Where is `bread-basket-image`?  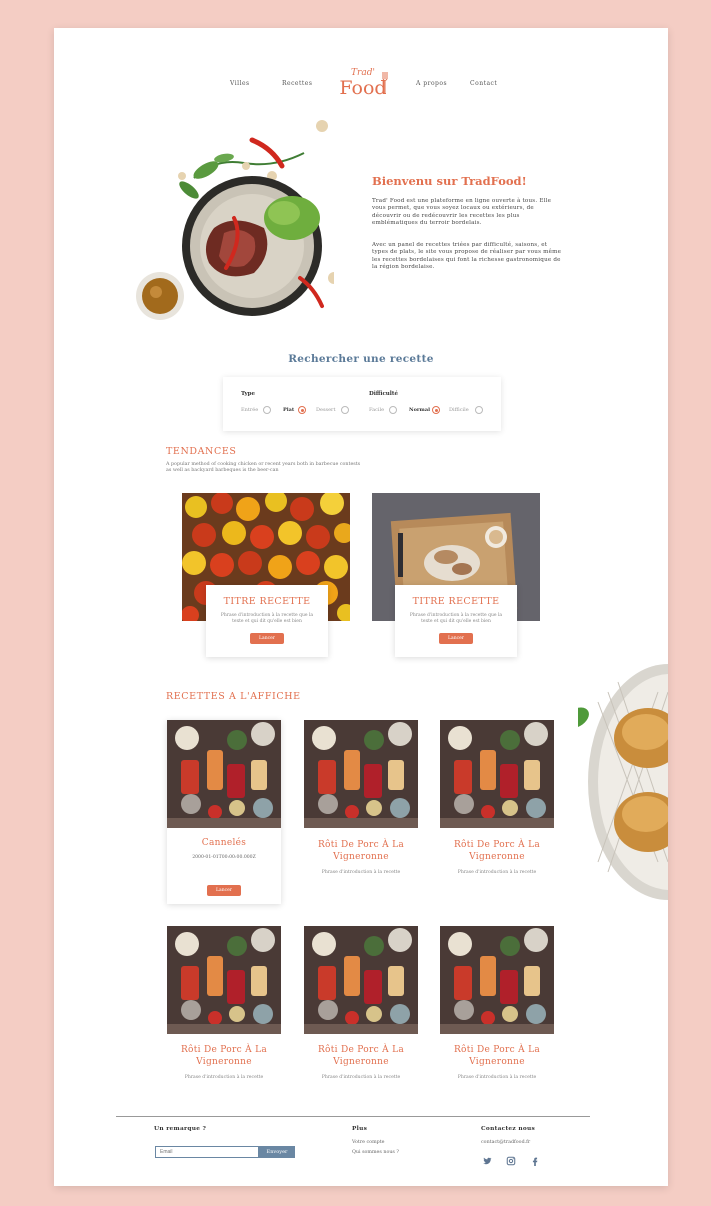 bread-basket-image is located at coordinates (623, 782).